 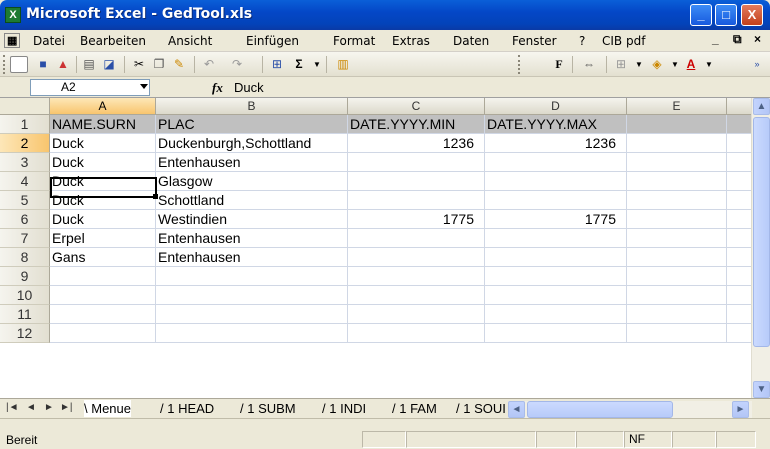 I want to click on excel-app-icon: X, so click(x=13, y=15).